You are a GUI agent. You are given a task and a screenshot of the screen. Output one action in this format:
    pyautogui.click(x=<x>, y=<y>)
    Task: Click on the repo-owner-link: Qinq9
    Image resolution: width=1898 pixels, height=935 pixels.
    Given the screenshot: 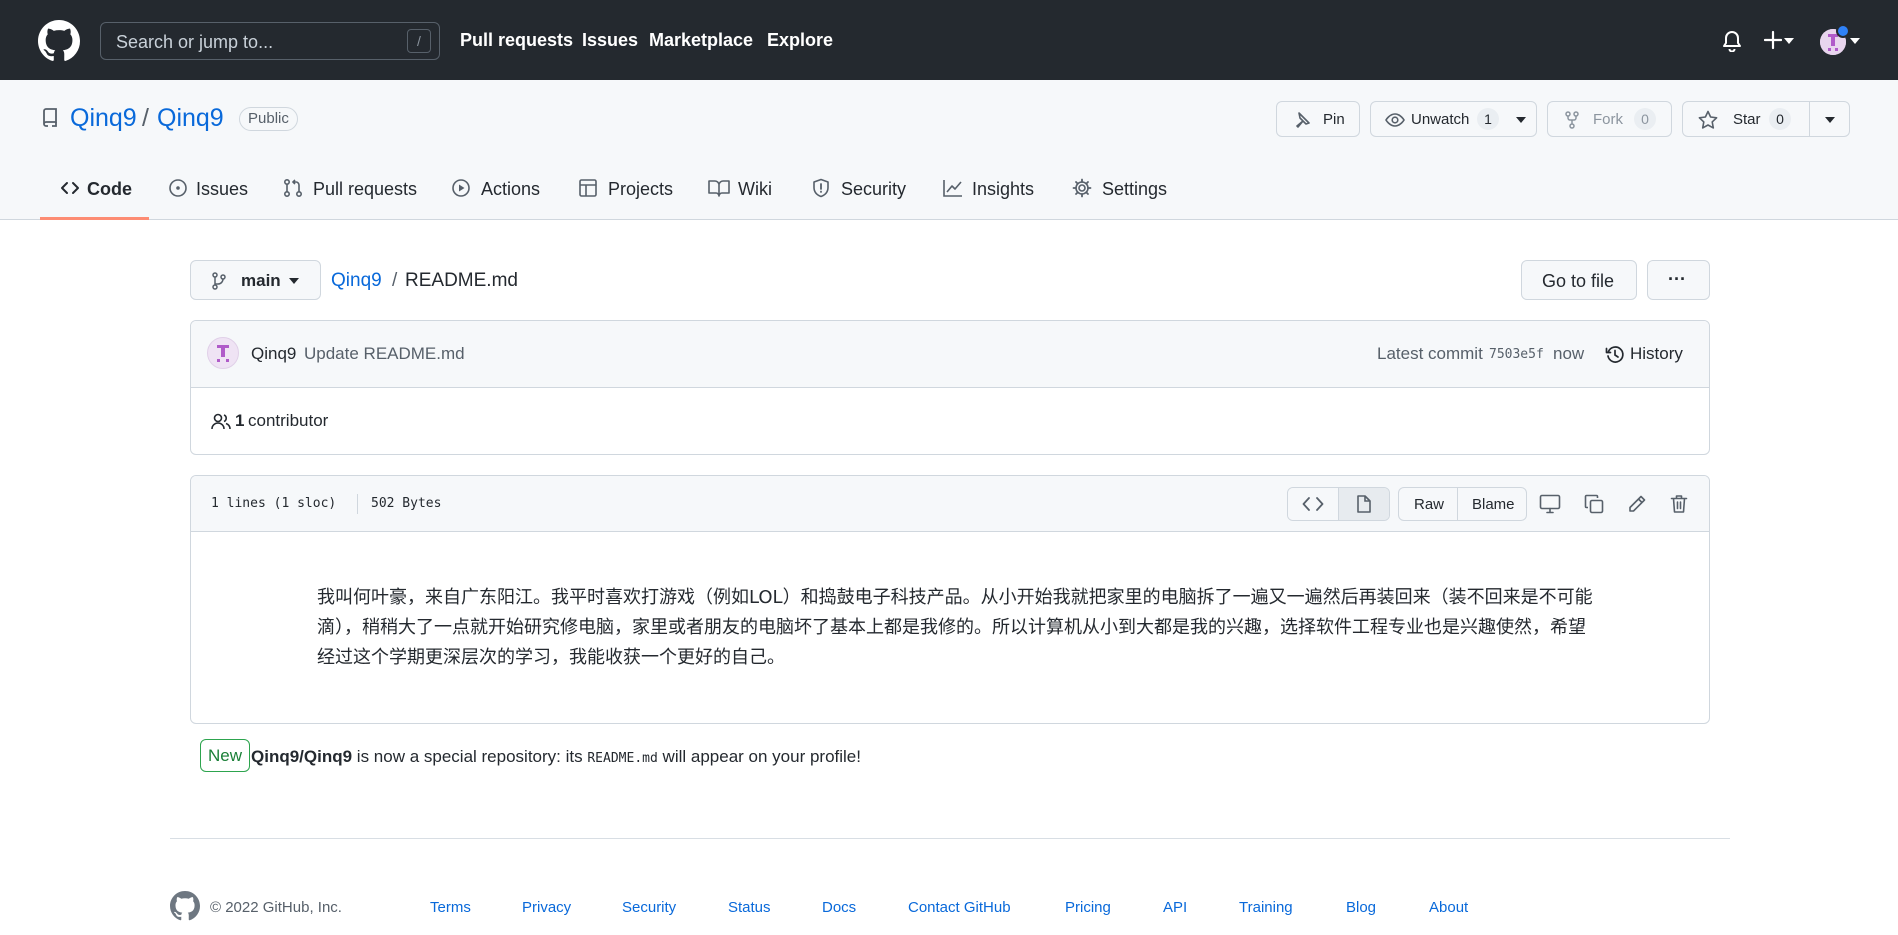 What is the action you would take?
    pyautogui.click(x=103, y=118)
    